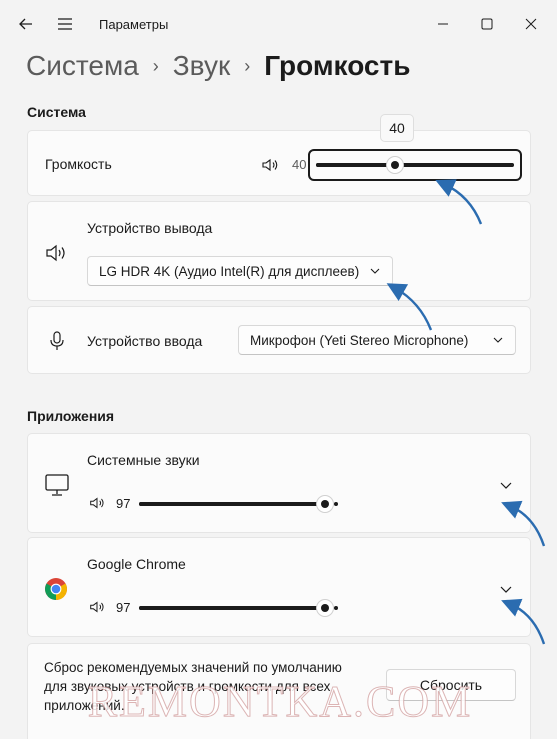  I want to click on hamburger-menu-icon, so click(65, 24).